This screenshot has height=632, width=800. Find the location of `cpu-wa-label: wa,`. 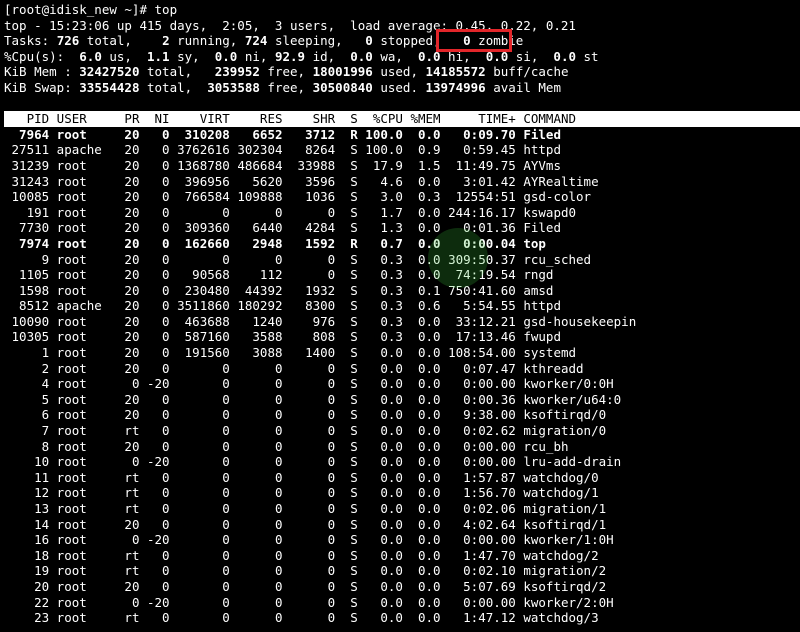

cpu-wa-label: wa, is located at coordinates (395, 56).